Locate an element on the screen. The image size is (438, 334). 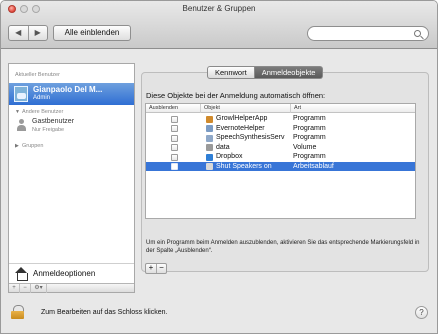
sidebar-item-current-user: Gianpaolo Del M... Admin is located at coordinates (71, 94).